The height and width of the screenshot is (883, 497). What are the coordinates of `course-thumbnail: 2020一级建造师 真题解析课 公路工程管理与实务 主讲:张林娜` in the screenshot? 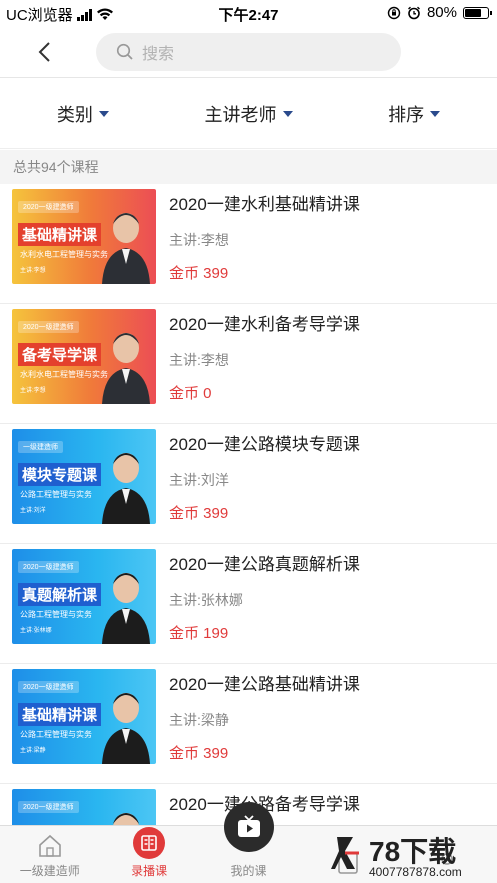 It's located at (84, 596).